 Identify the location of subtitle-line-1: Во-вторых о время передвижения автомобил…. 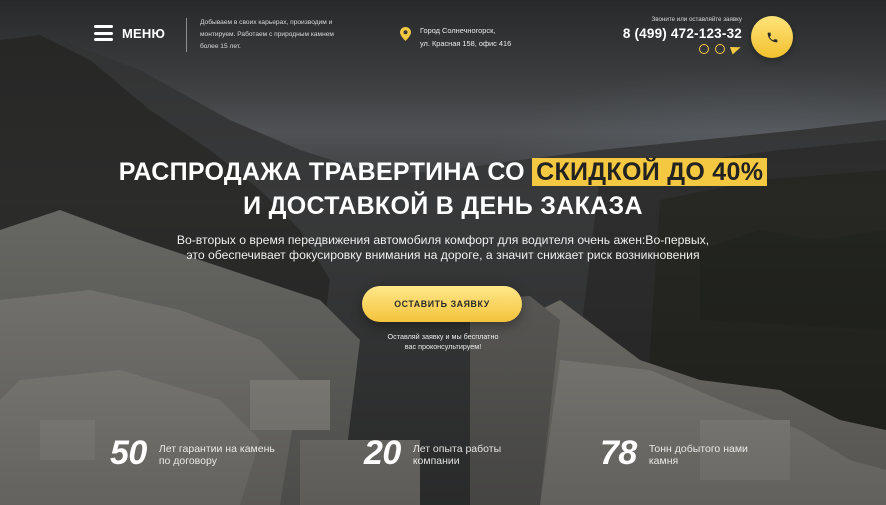
(443, 240).